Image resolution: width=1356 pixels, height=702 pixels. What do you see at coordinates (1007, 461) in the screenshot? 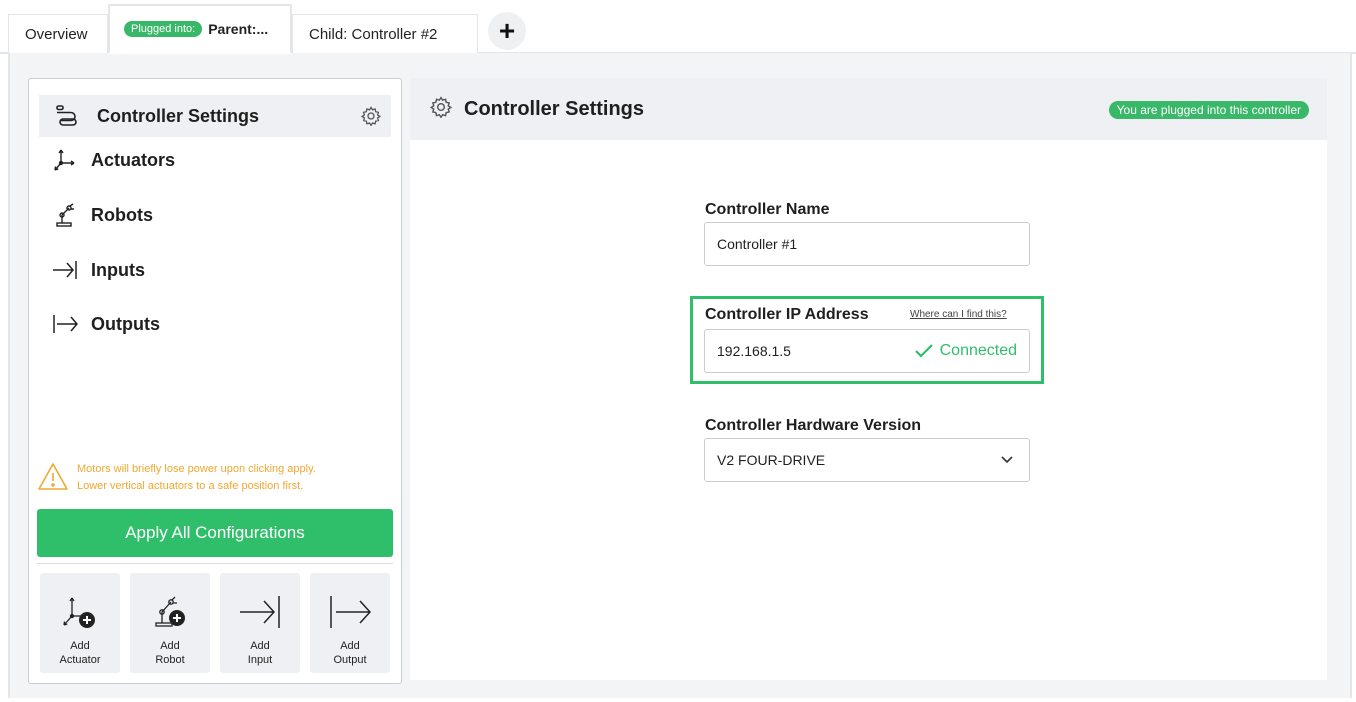
I see `chevron-down-icon` at bounding box center [1007, 461].